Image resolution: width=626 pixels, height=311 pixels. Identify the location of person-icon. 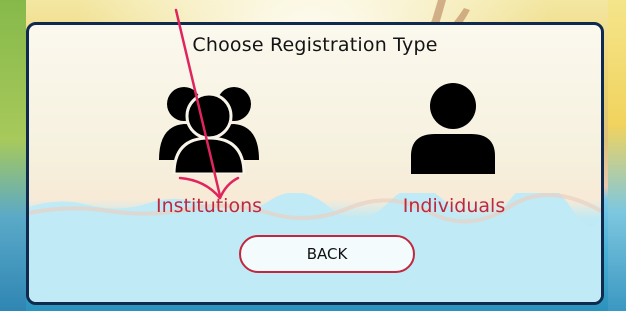
(453, 128).